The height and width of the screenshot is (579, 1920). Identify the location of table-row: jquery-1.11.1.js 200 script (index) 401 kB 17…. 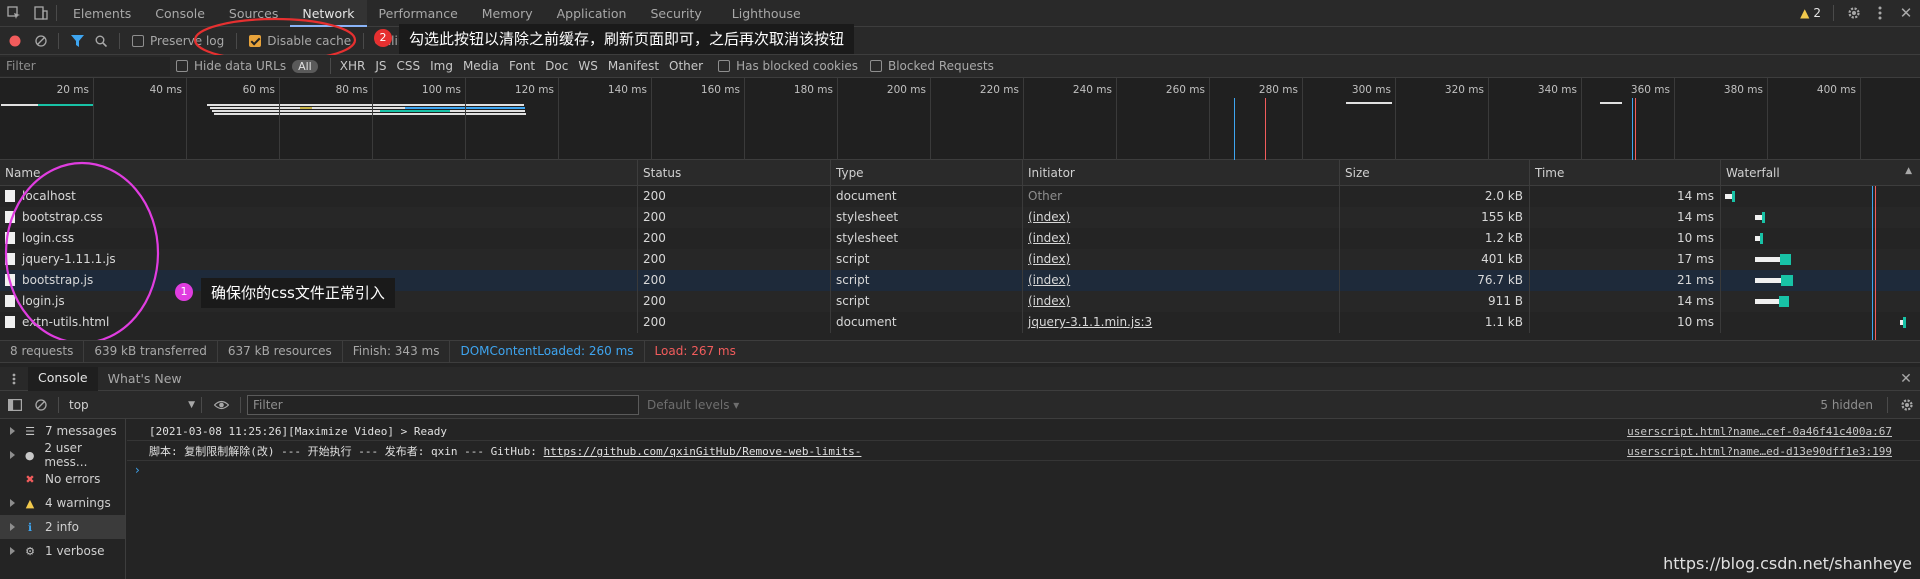
(960, 259).